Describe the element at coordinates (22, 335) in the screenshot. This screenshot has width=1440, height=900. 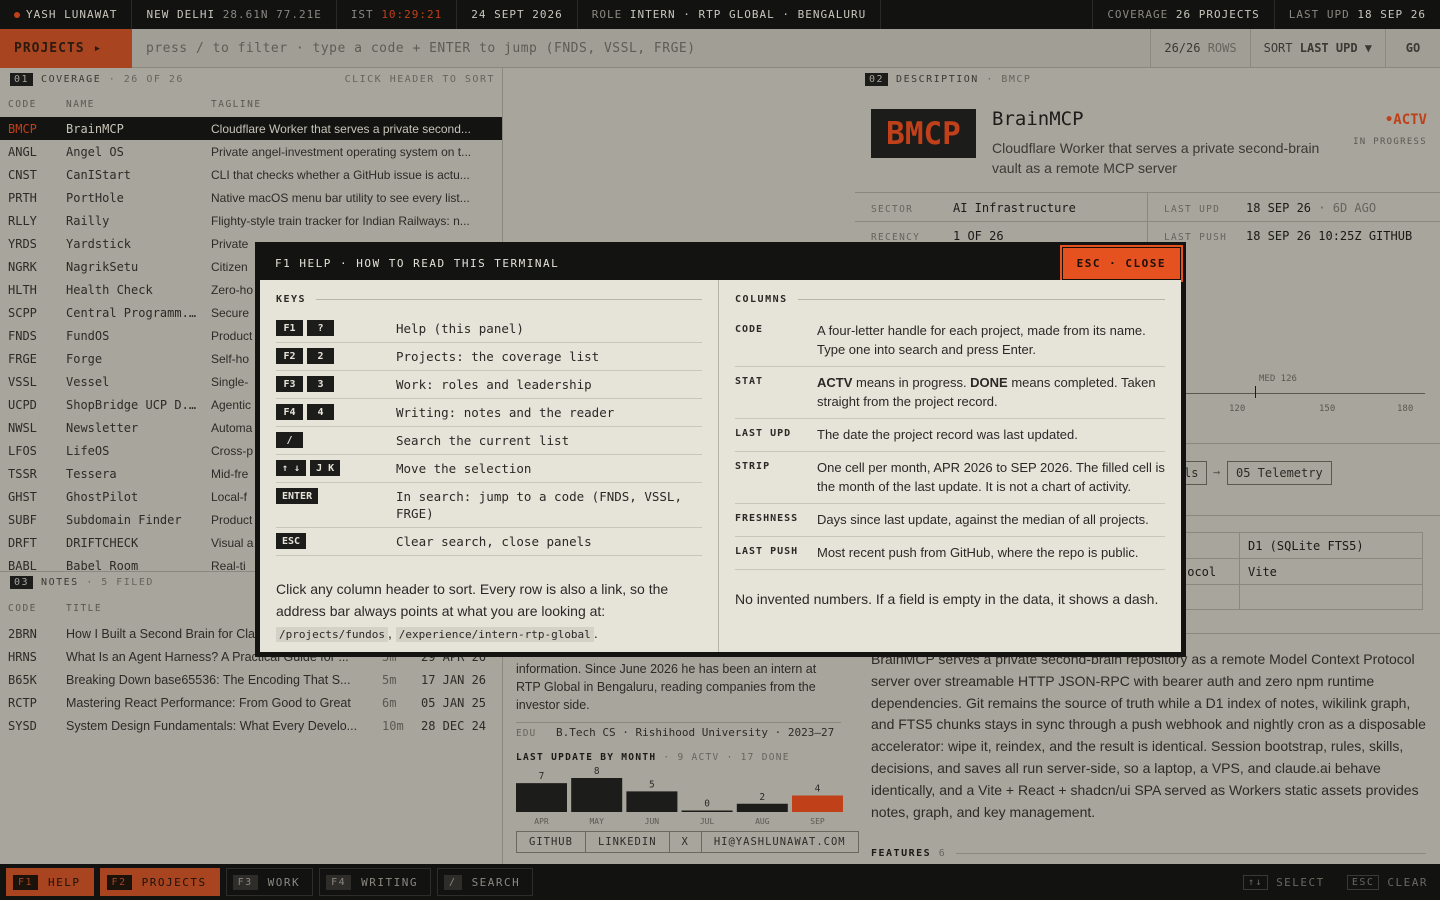
I see `row-code: FNDS` at that location.